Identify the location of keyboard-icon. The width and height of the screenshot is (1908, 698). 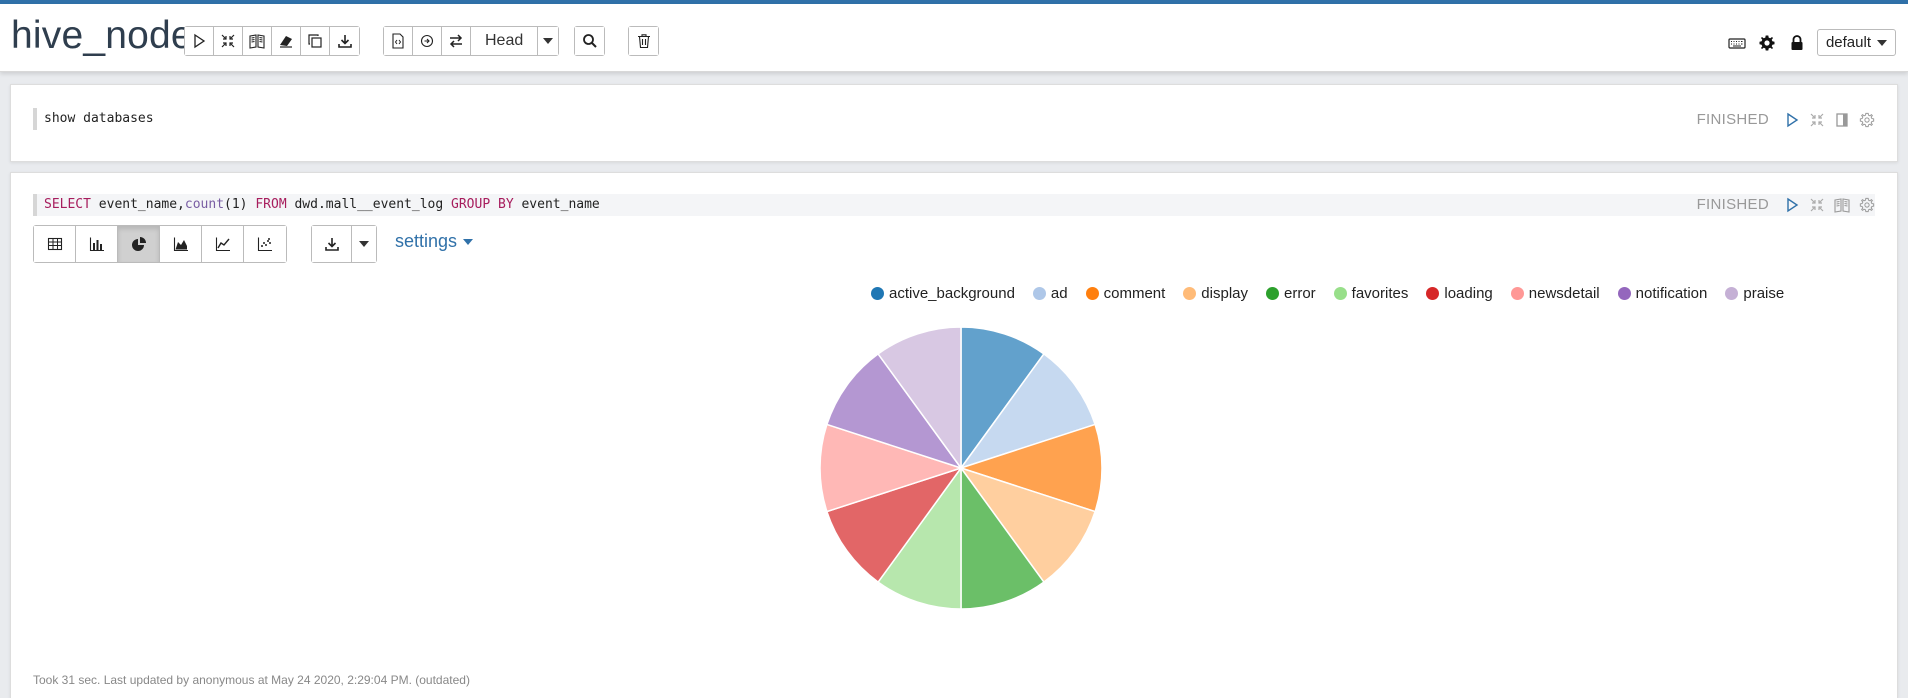
(1737, 43).